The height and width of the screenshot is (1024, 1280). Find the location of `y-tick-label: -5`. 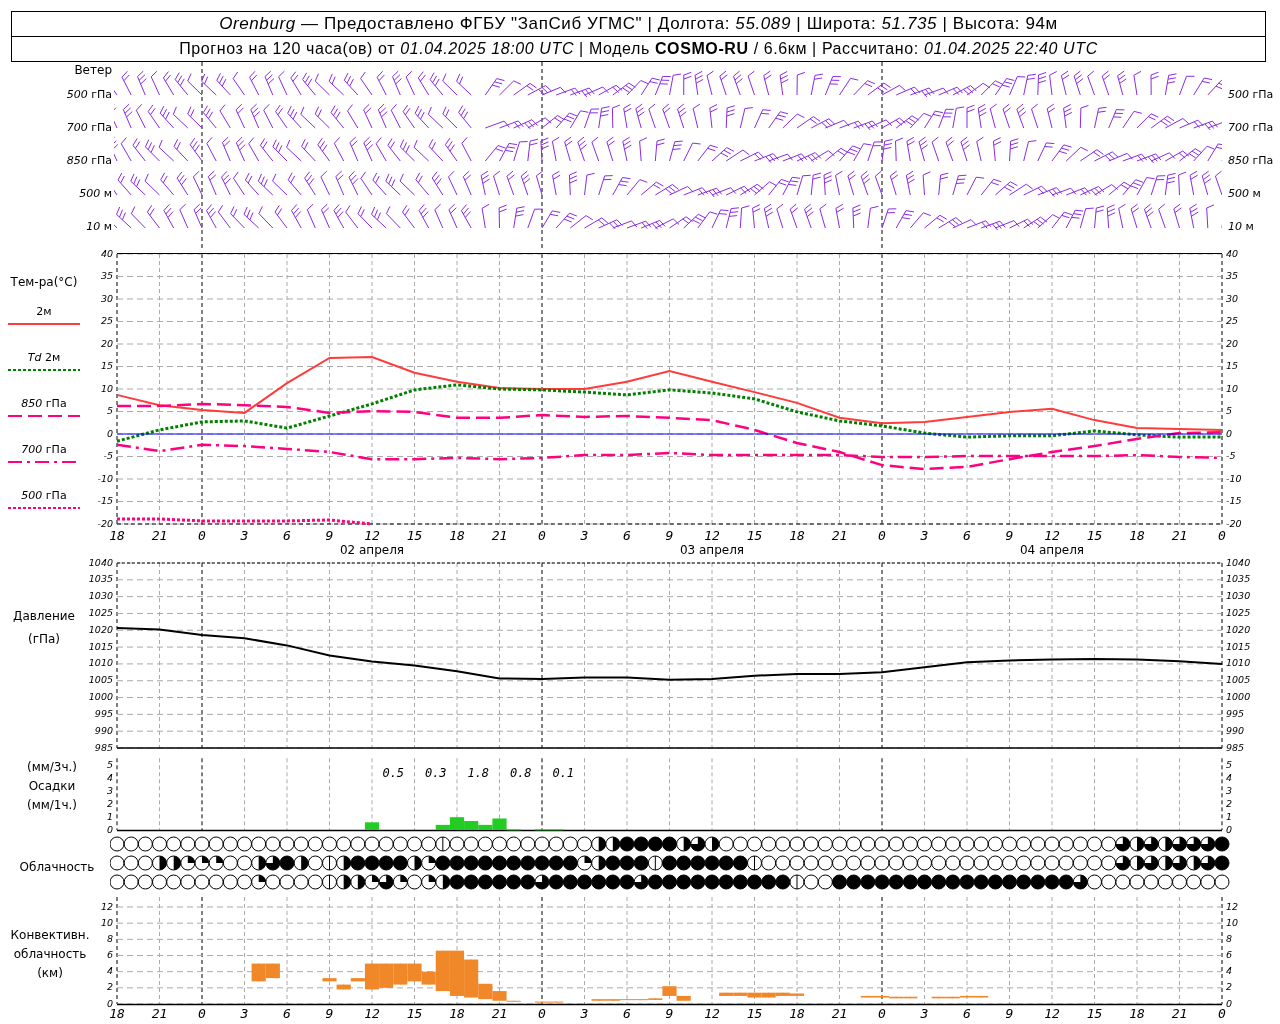

y-tick-label: -5 is located at coordinates (1231, 455).